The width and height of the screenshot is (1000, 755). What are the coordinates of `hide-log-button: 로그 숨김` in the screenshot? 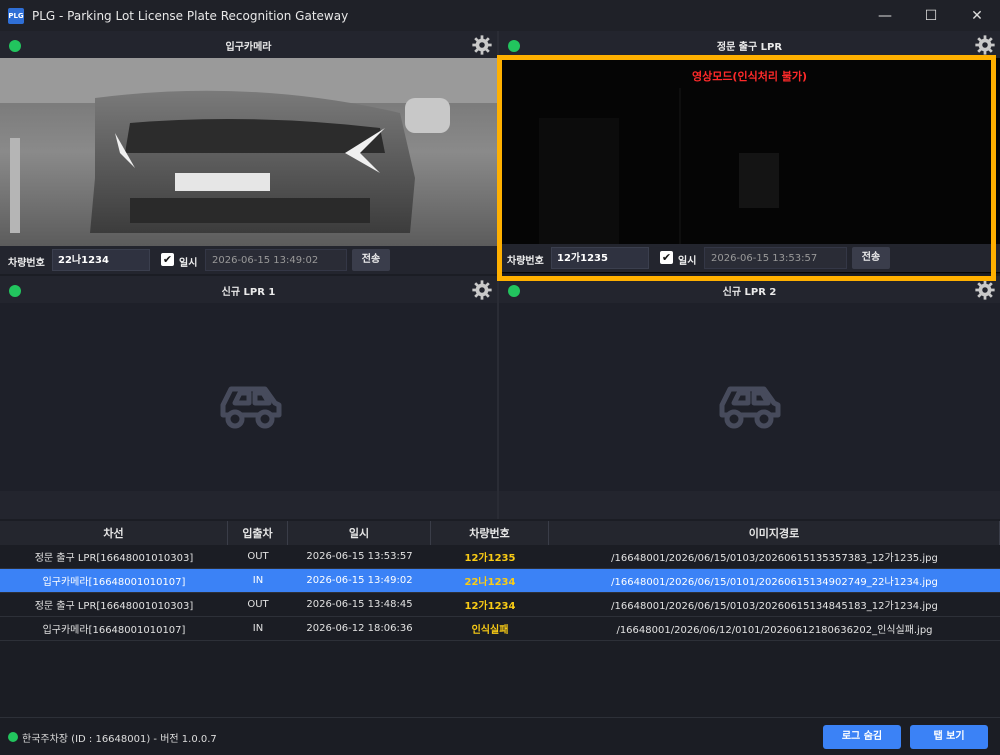 It's located at (862, 737).